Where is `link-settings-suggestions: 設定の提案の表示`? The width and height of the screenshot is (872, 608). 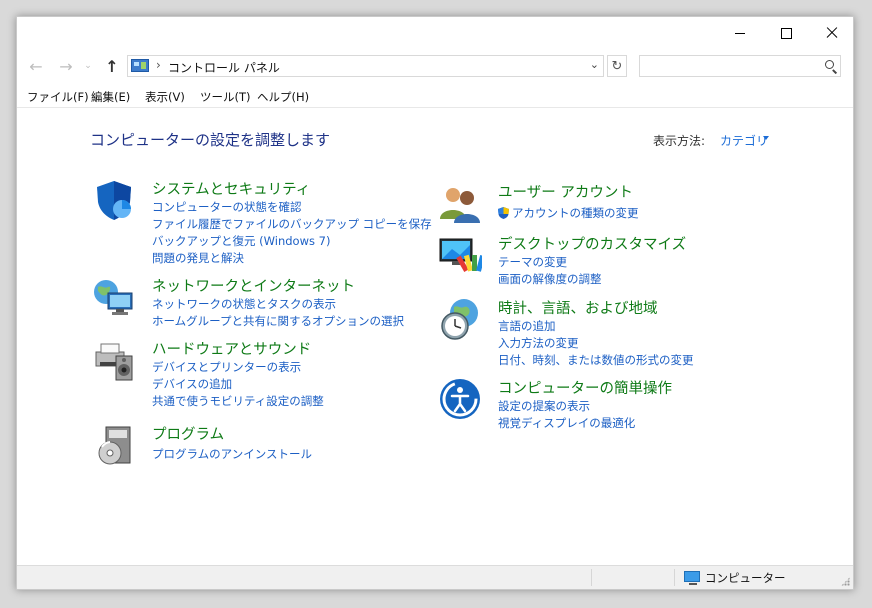
link-settings-suggestions: 設定の提案の表示 is located at coordinates (544, 406).